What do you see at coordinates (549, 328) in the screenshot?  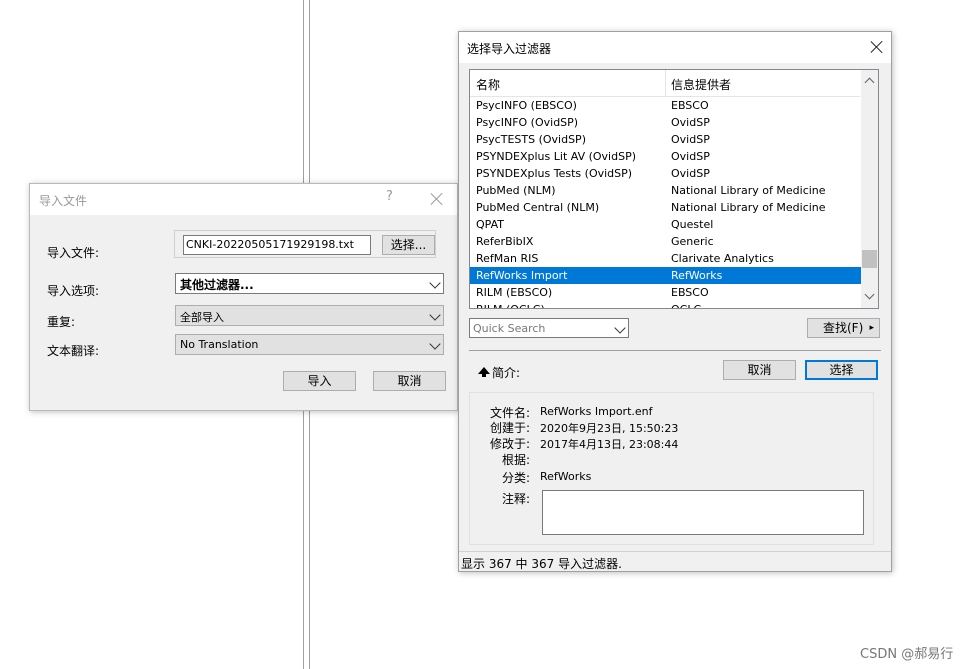 I see `quick-search-select: Quick Search` at bounding box center [549, 328].